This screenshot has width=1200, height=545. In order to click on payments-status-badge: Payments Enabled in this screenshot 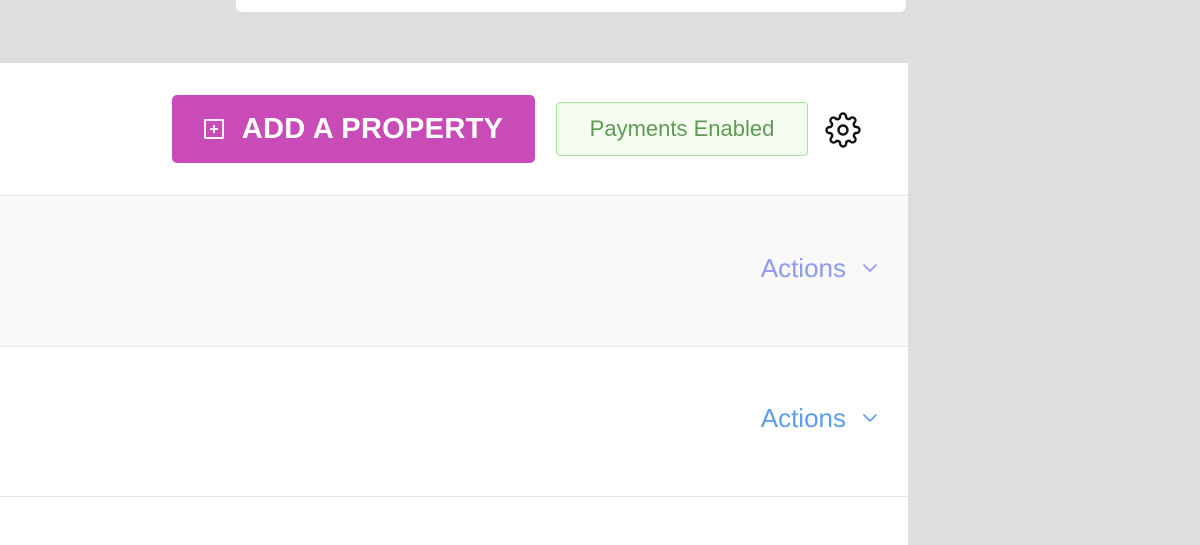, I will do `click(682, 129)`.